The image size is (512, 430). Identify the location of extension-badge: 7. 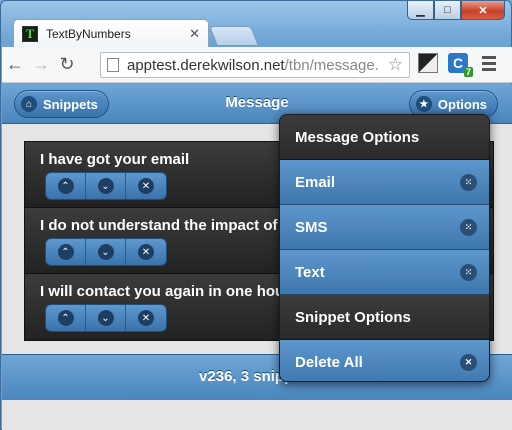
(468, 72).